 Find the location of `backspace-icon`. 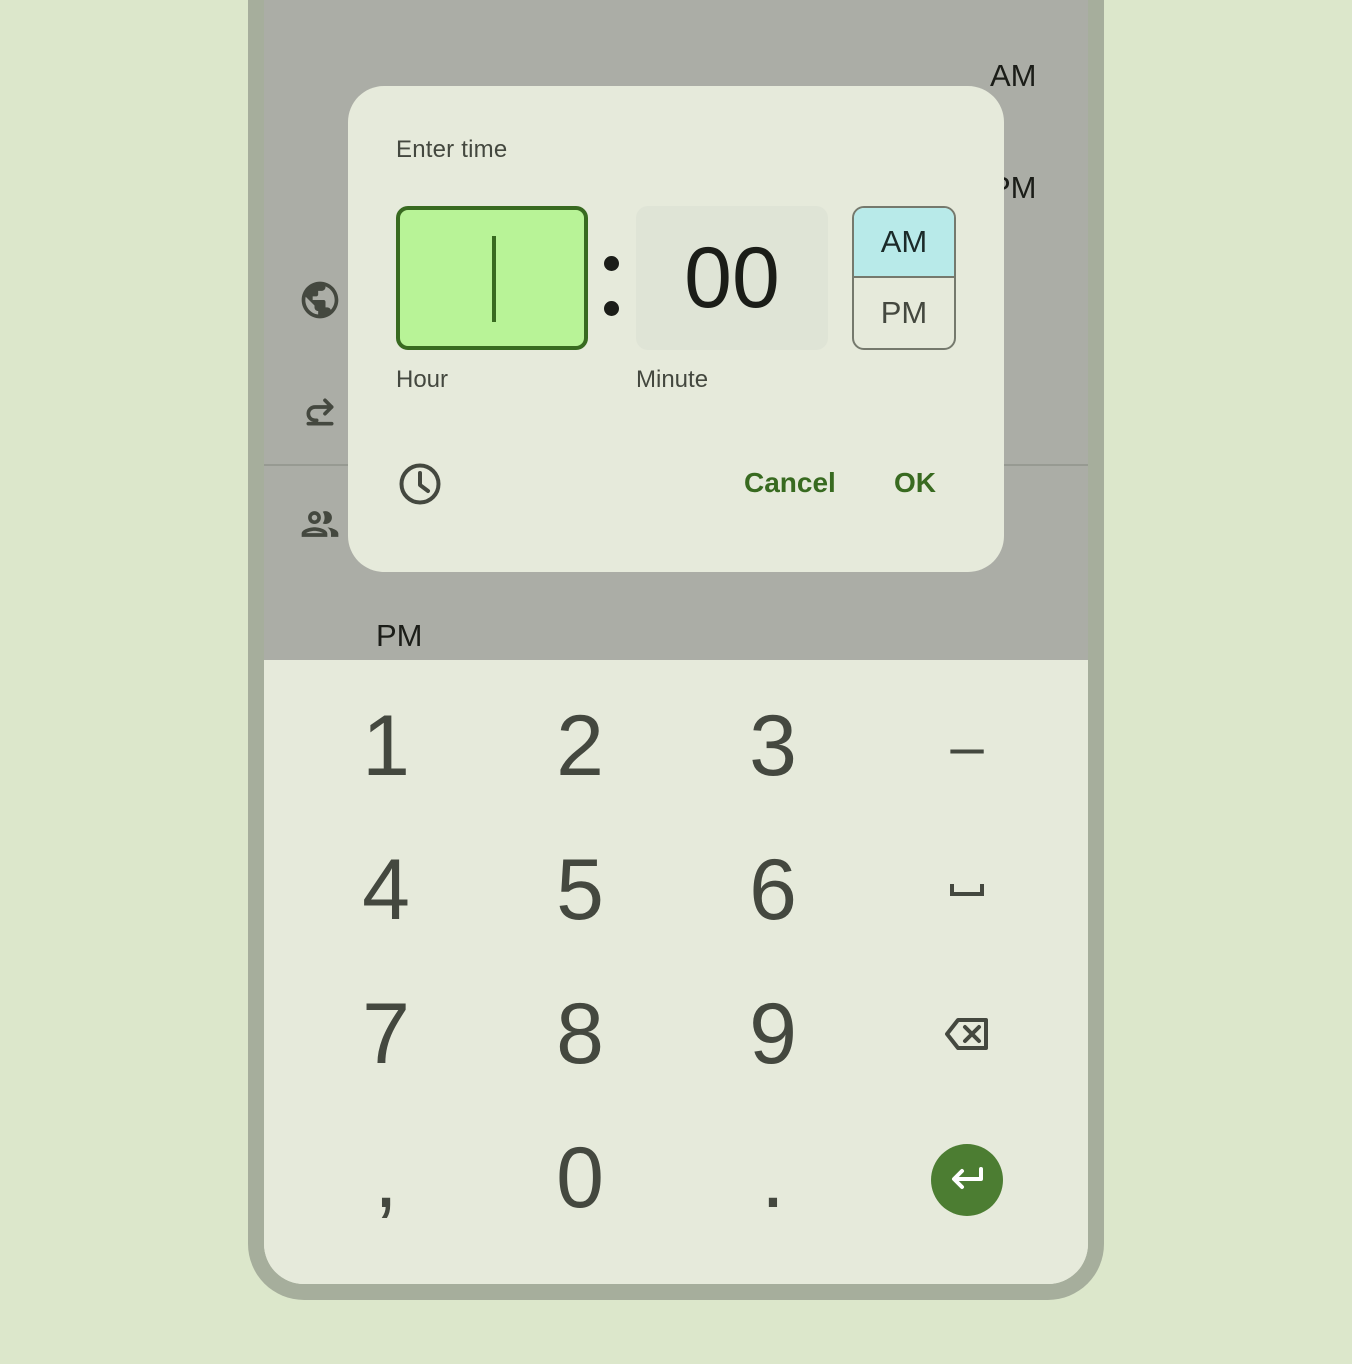

backspace-icon is located at coordinates (966, 1034).